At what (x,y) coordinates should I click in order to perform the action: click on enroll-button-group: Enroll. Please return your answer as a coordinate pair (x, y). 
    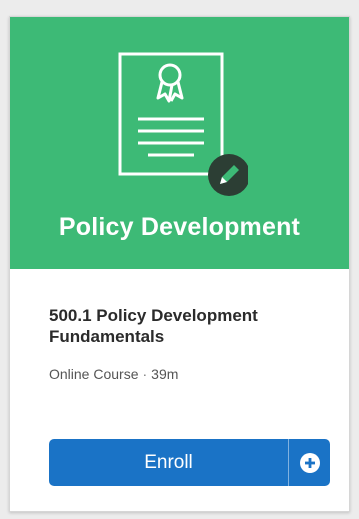
    Looking at the image, I should click on (189, 462).